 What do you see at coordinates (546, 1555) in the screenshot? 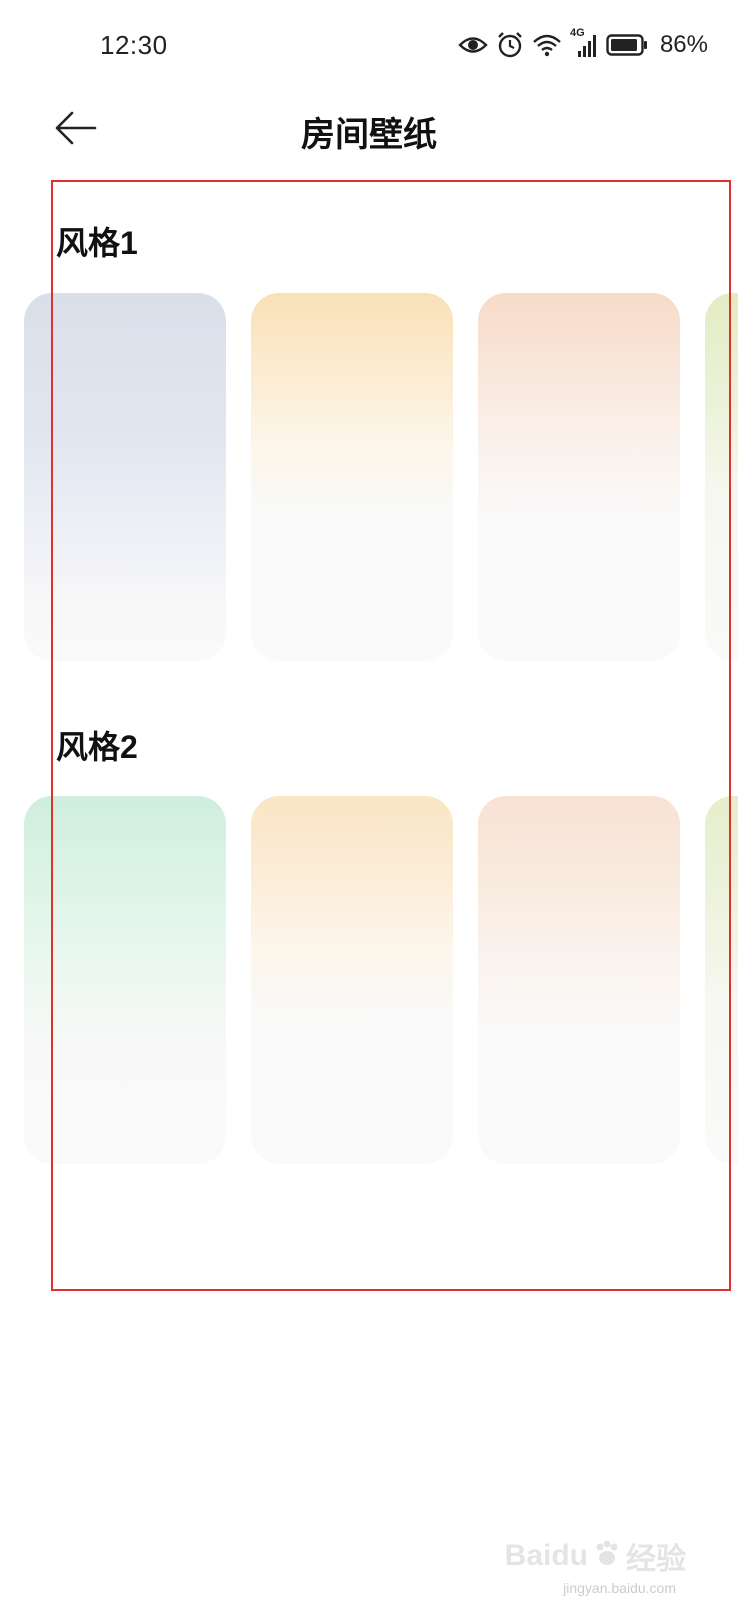
I see `watermark-brand: Baidu` at bounding box center [546, 1555].